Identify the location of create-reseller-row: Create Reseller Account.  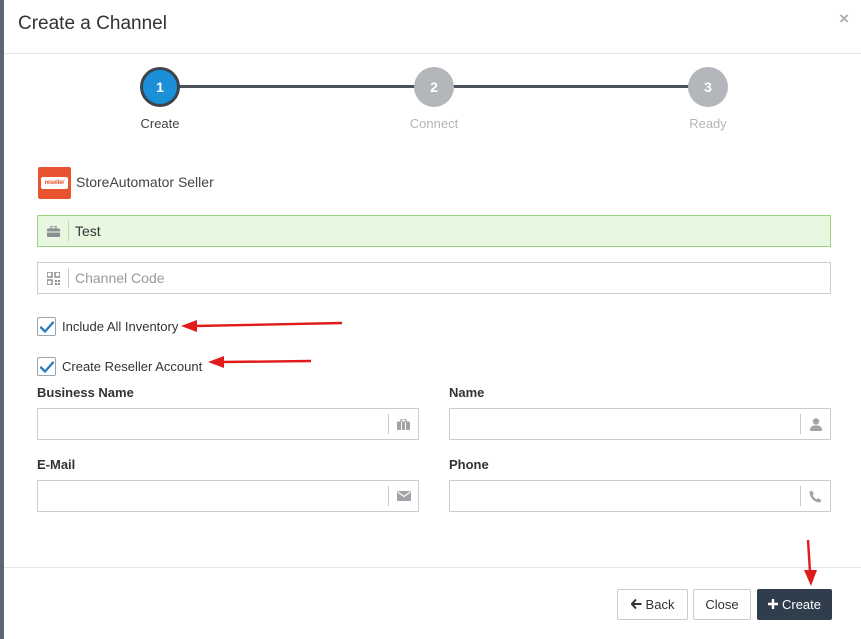
(119, 366).